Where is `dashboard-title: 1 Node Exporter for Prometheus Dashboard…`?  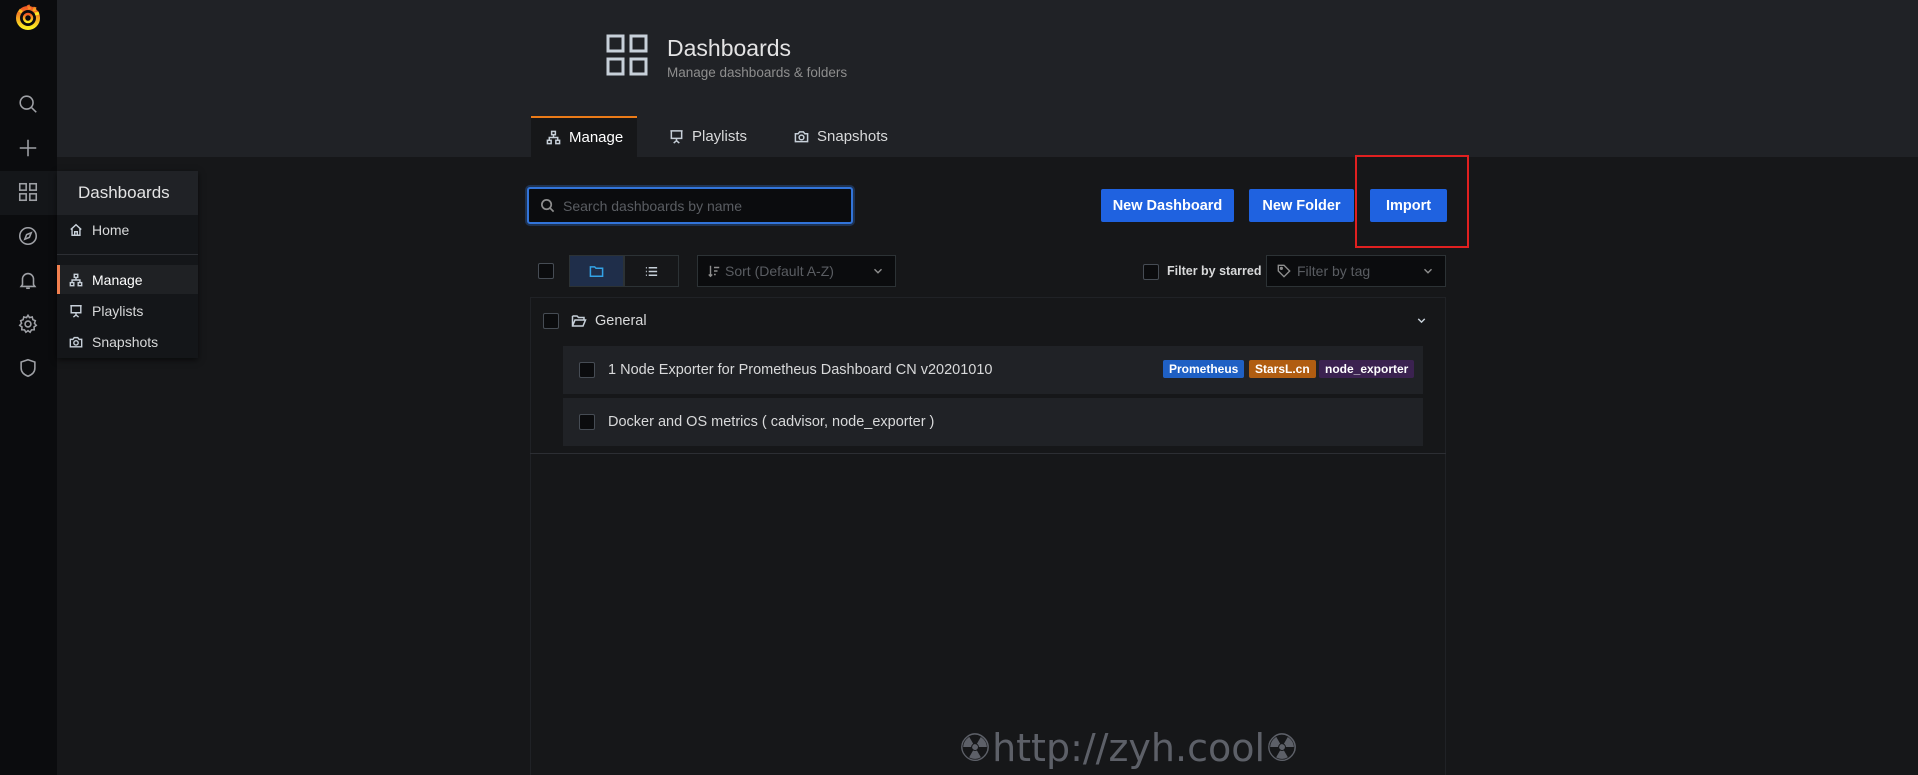
dashboard-title: 1 Node Exporter for Prometheus Dashboard… is located at coordinates (800, 370).